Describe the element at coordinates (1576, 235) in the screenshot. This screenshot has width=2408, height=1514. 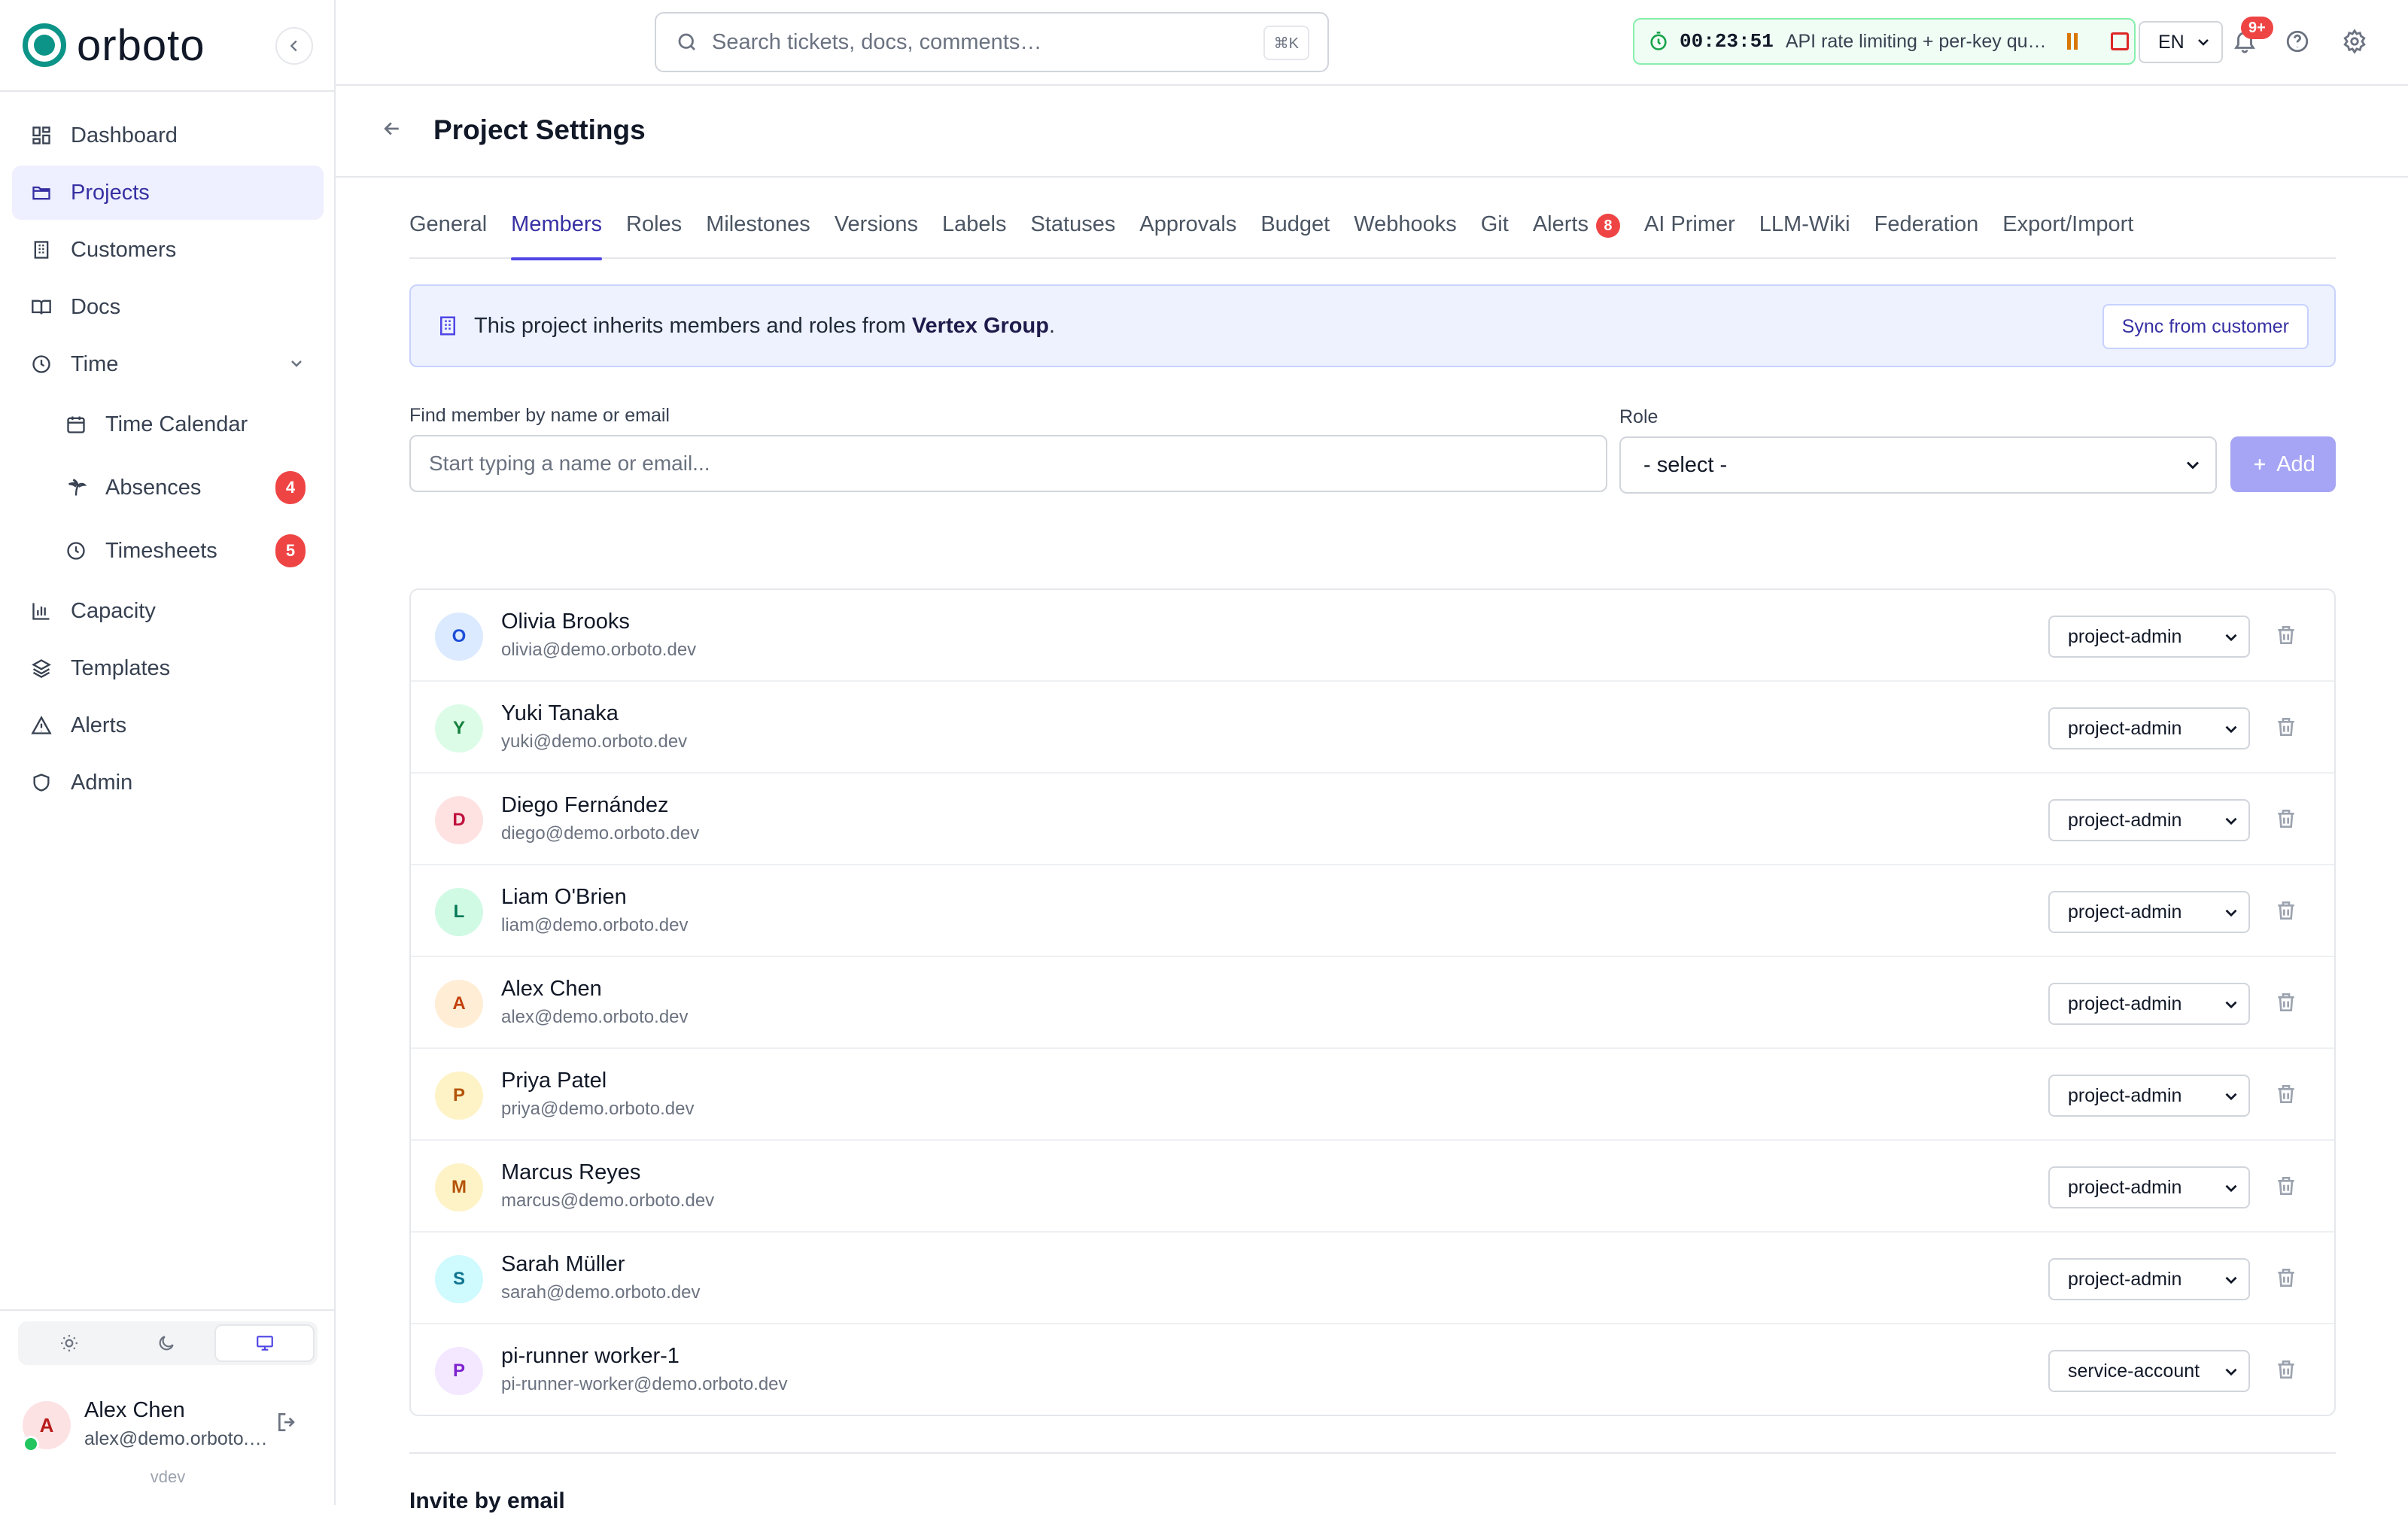
I see `tab-alerts: Alerts 8` at that location.